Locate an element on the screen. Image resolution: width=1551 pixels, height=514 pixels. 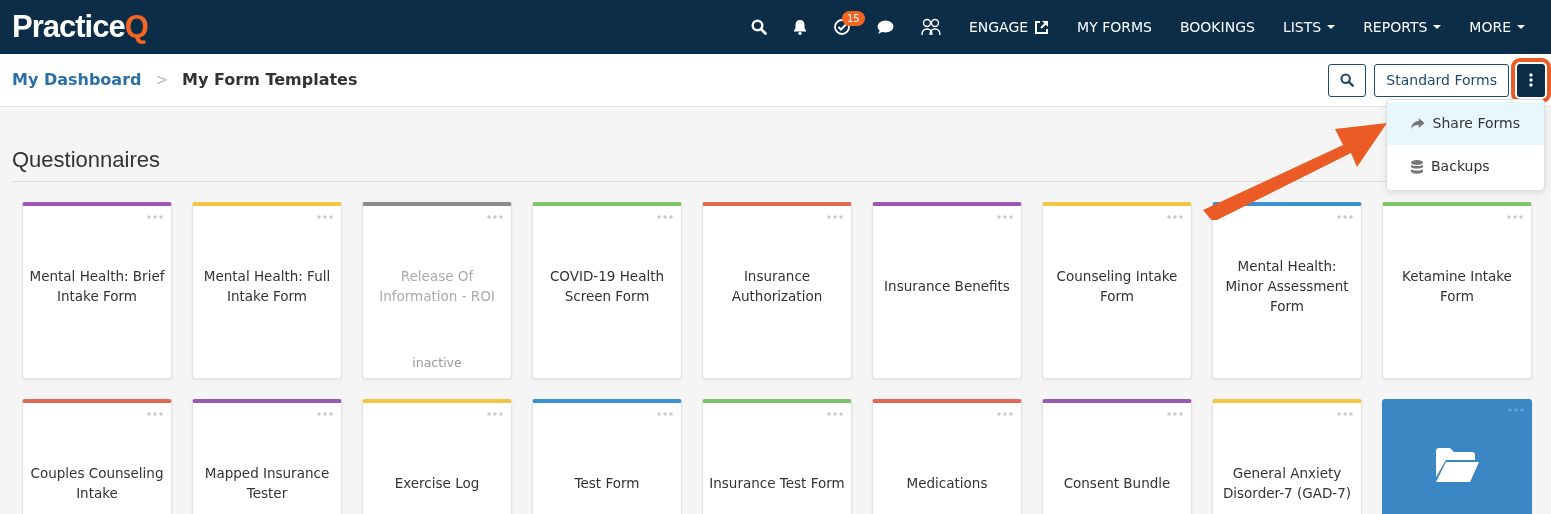
form-card: General Anxiety Disorder-7 (GAD-7) is located at coordinates (1287, 456).